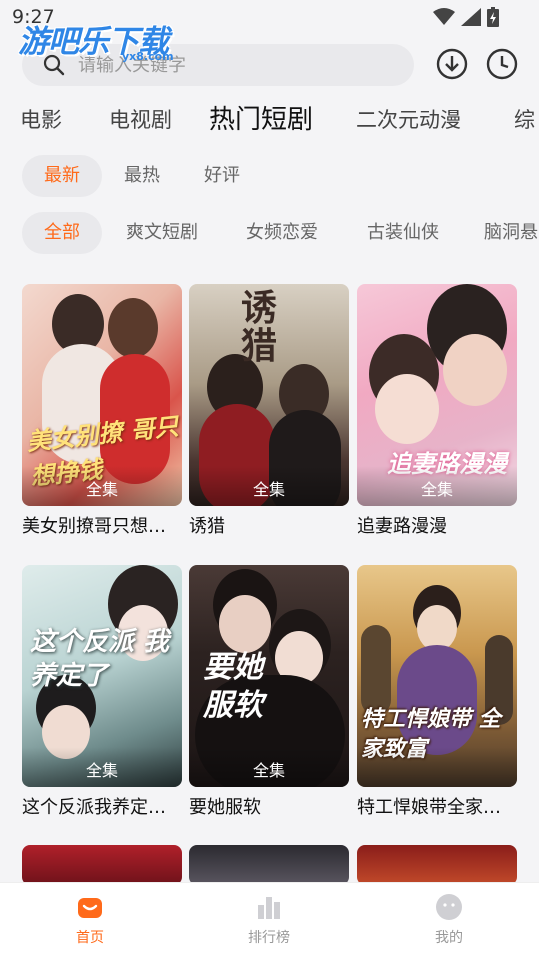 This screenshot has width=539, height=958. I want to click on search-bar, so click(218, 65).